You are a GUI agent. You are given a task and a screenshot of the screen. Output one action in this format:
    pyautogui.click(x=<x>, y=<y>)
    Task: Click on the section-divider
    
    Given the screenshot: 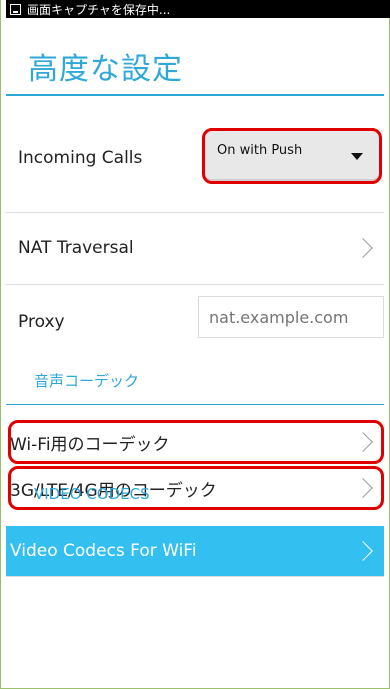 What is the action you would take?
    pyautogui.click(x=195, y=404)
    